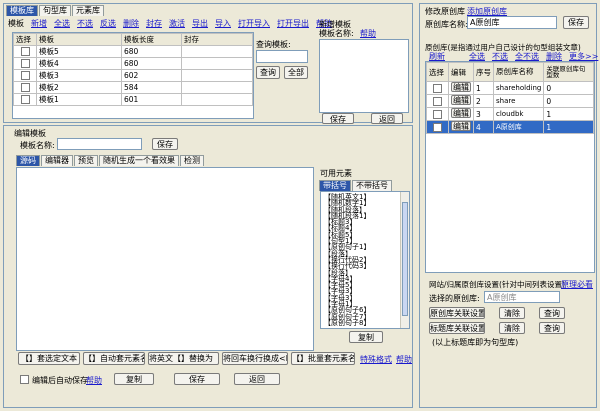 The image size is (600, 411). What do you see at coordinates (88, 10) in the screenshot?
I see `tab-element-library: 元素库` at bounding box center [88, 10].